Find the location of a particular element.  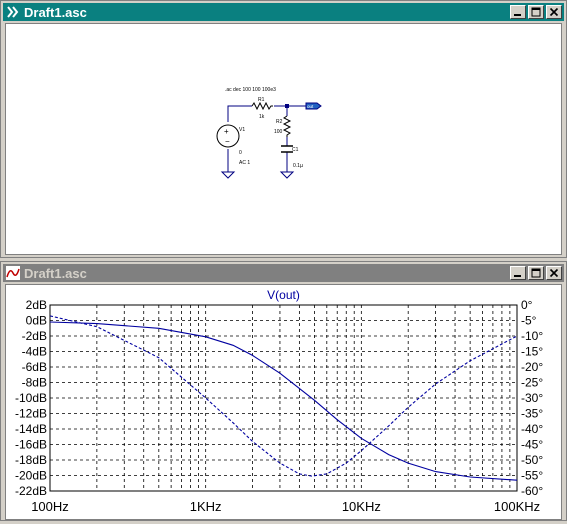

v1-label: V1 is located at coordinates (242, 130).